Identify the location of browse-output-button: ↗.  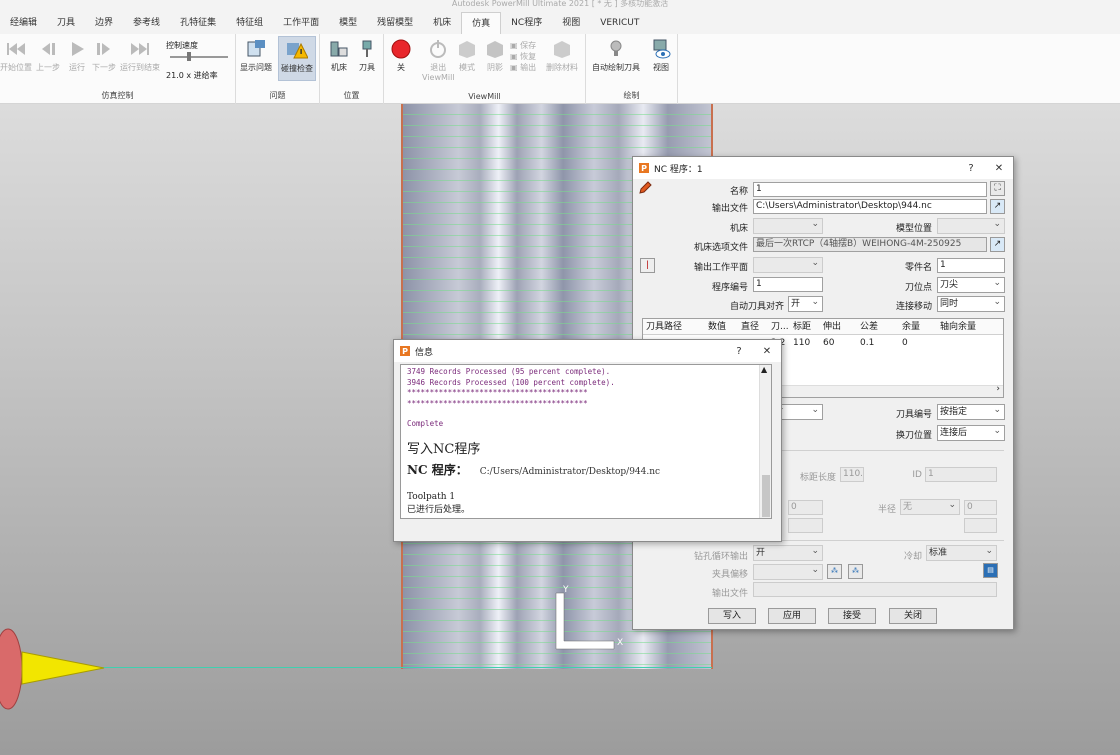
(997, 206).